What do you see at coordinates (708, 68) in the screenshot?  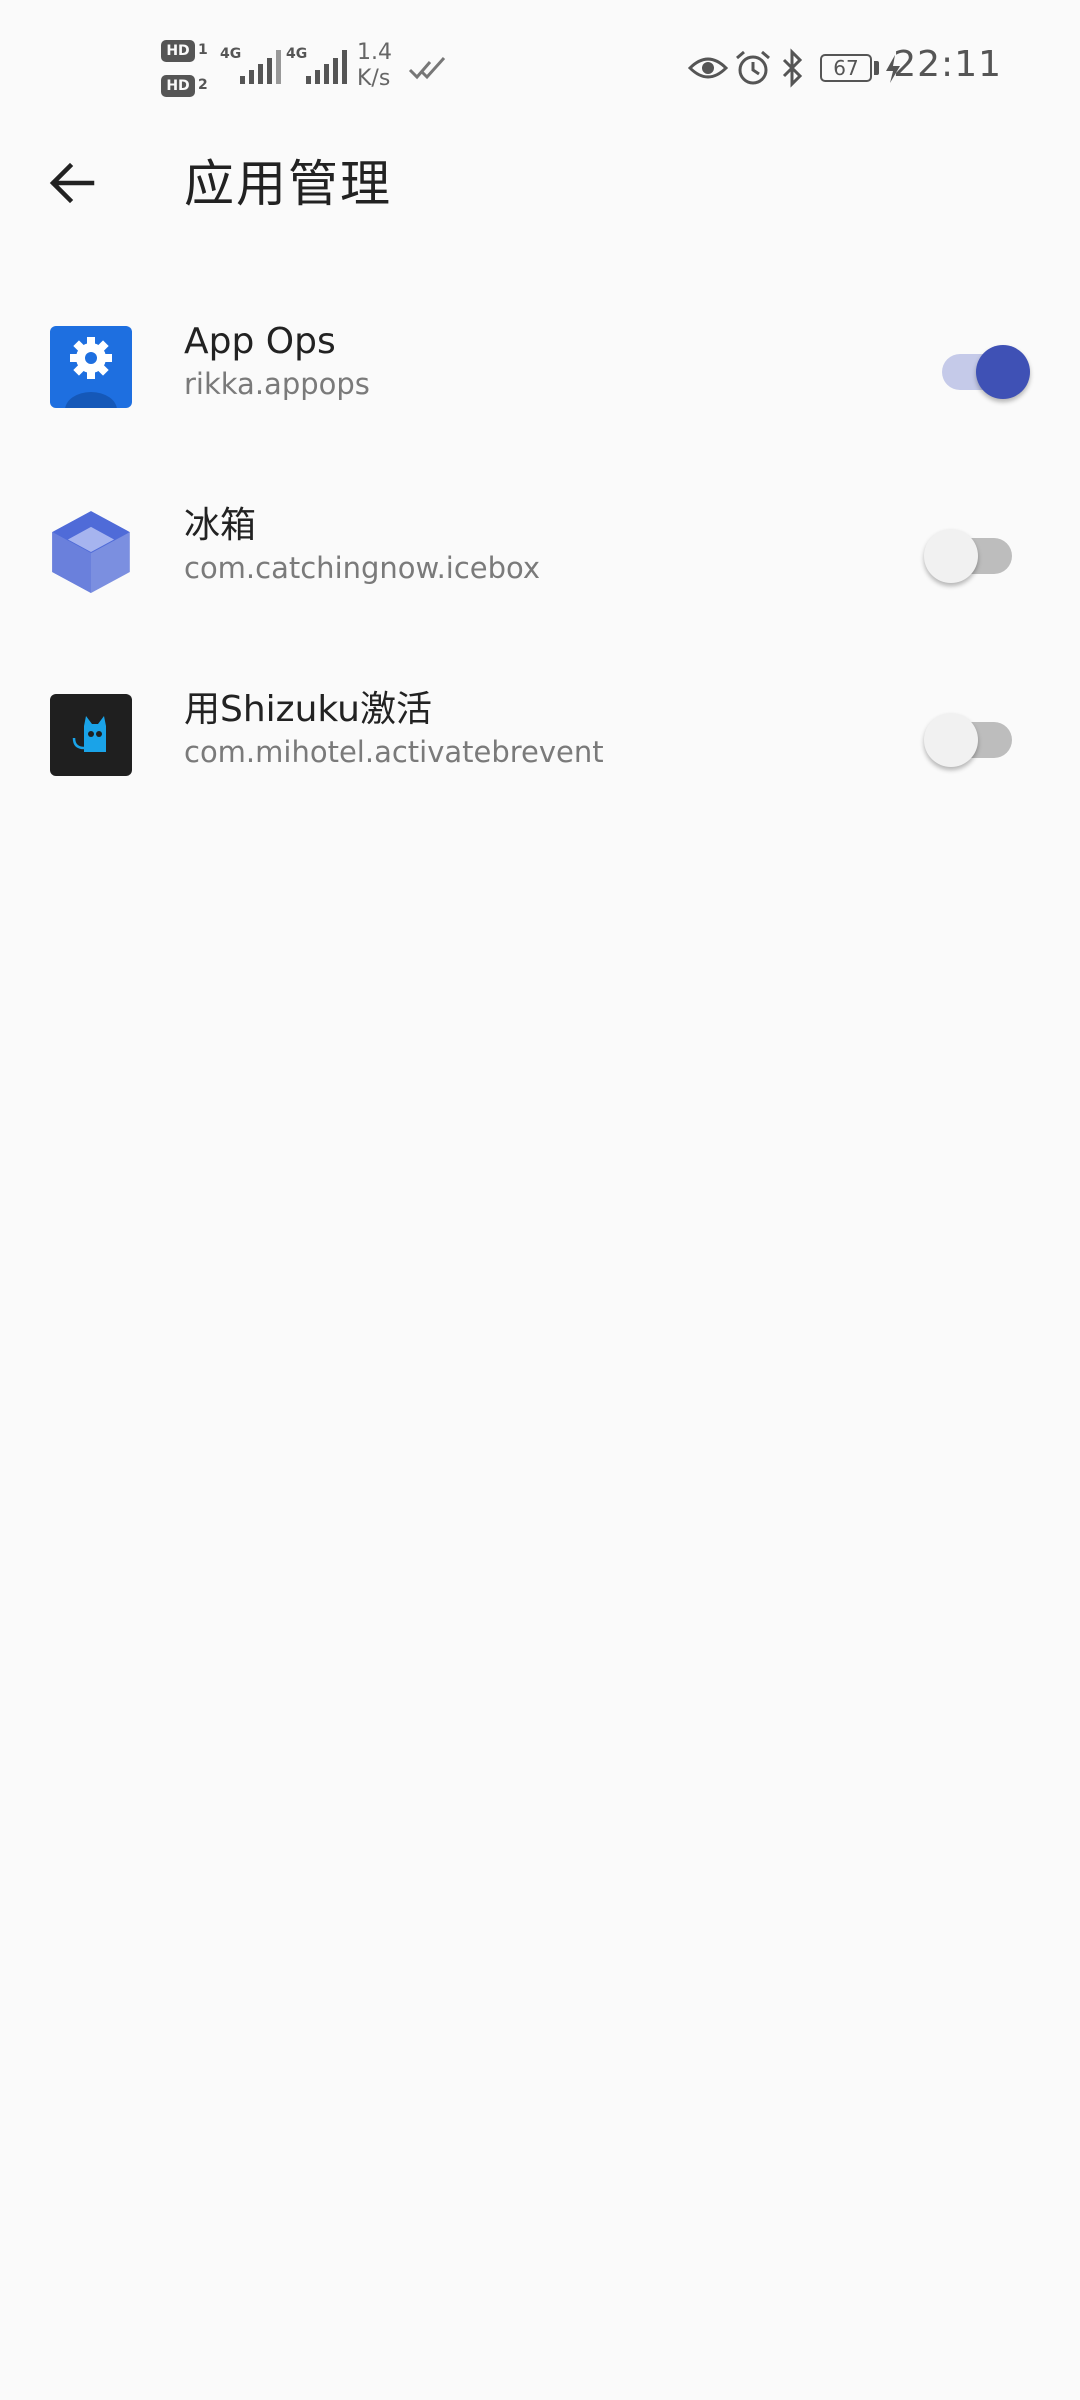 I see `eye-icon` at bounding box center [708, 68].